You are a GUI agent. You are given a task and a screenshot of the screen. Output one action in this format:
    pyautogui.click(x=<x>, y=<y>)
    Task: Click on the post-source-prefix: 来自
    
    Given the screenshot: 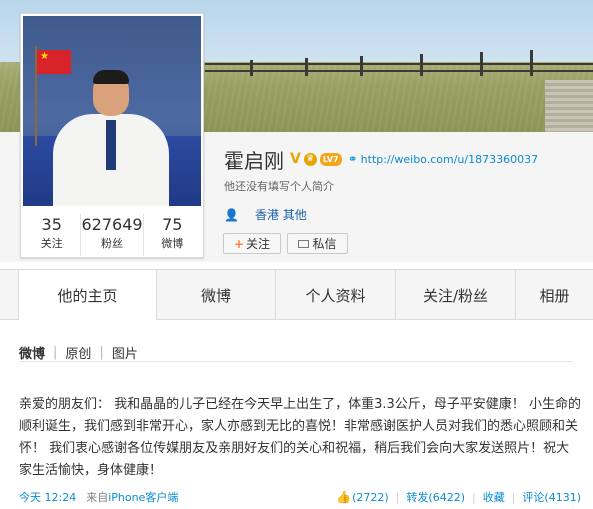 What is the action you would take?
    pyautogui.click(x=97, y=497)
    